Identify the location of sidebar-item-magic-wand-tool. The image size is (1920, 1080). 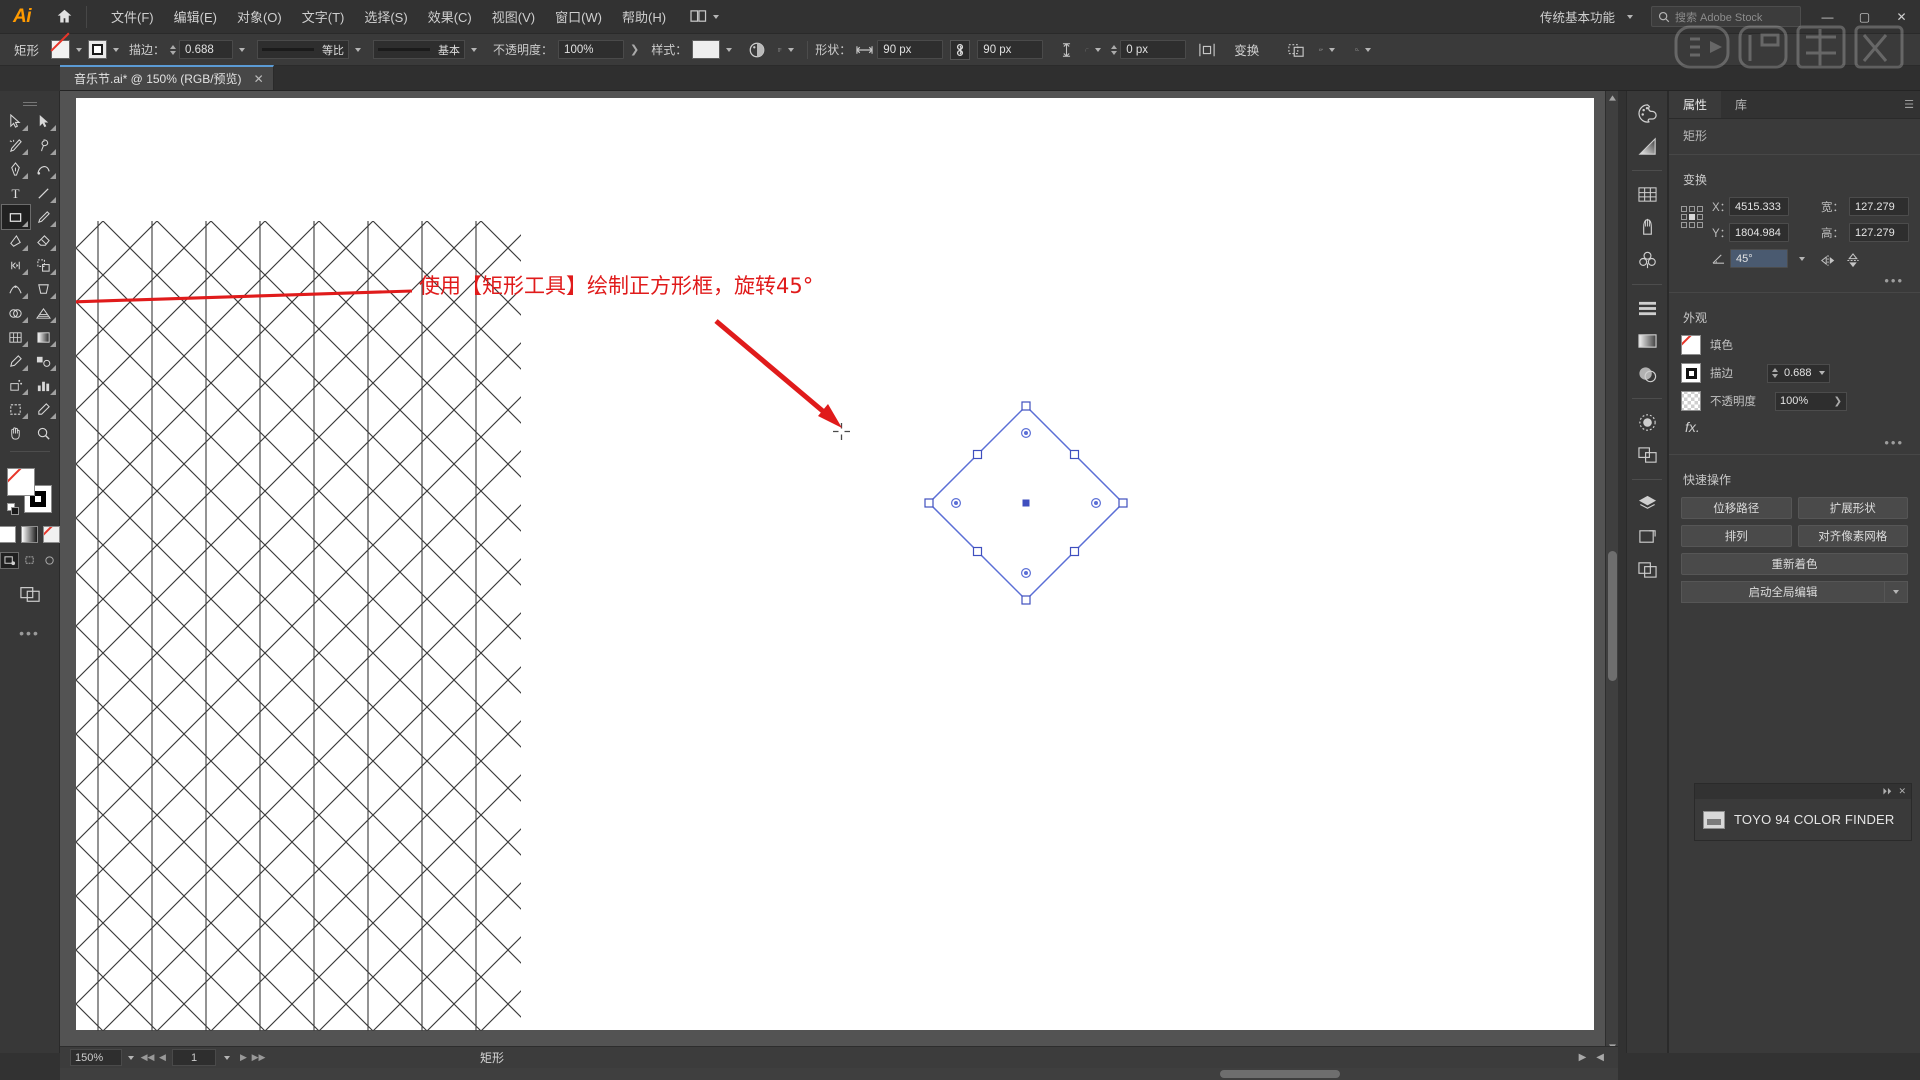
(16, 145).